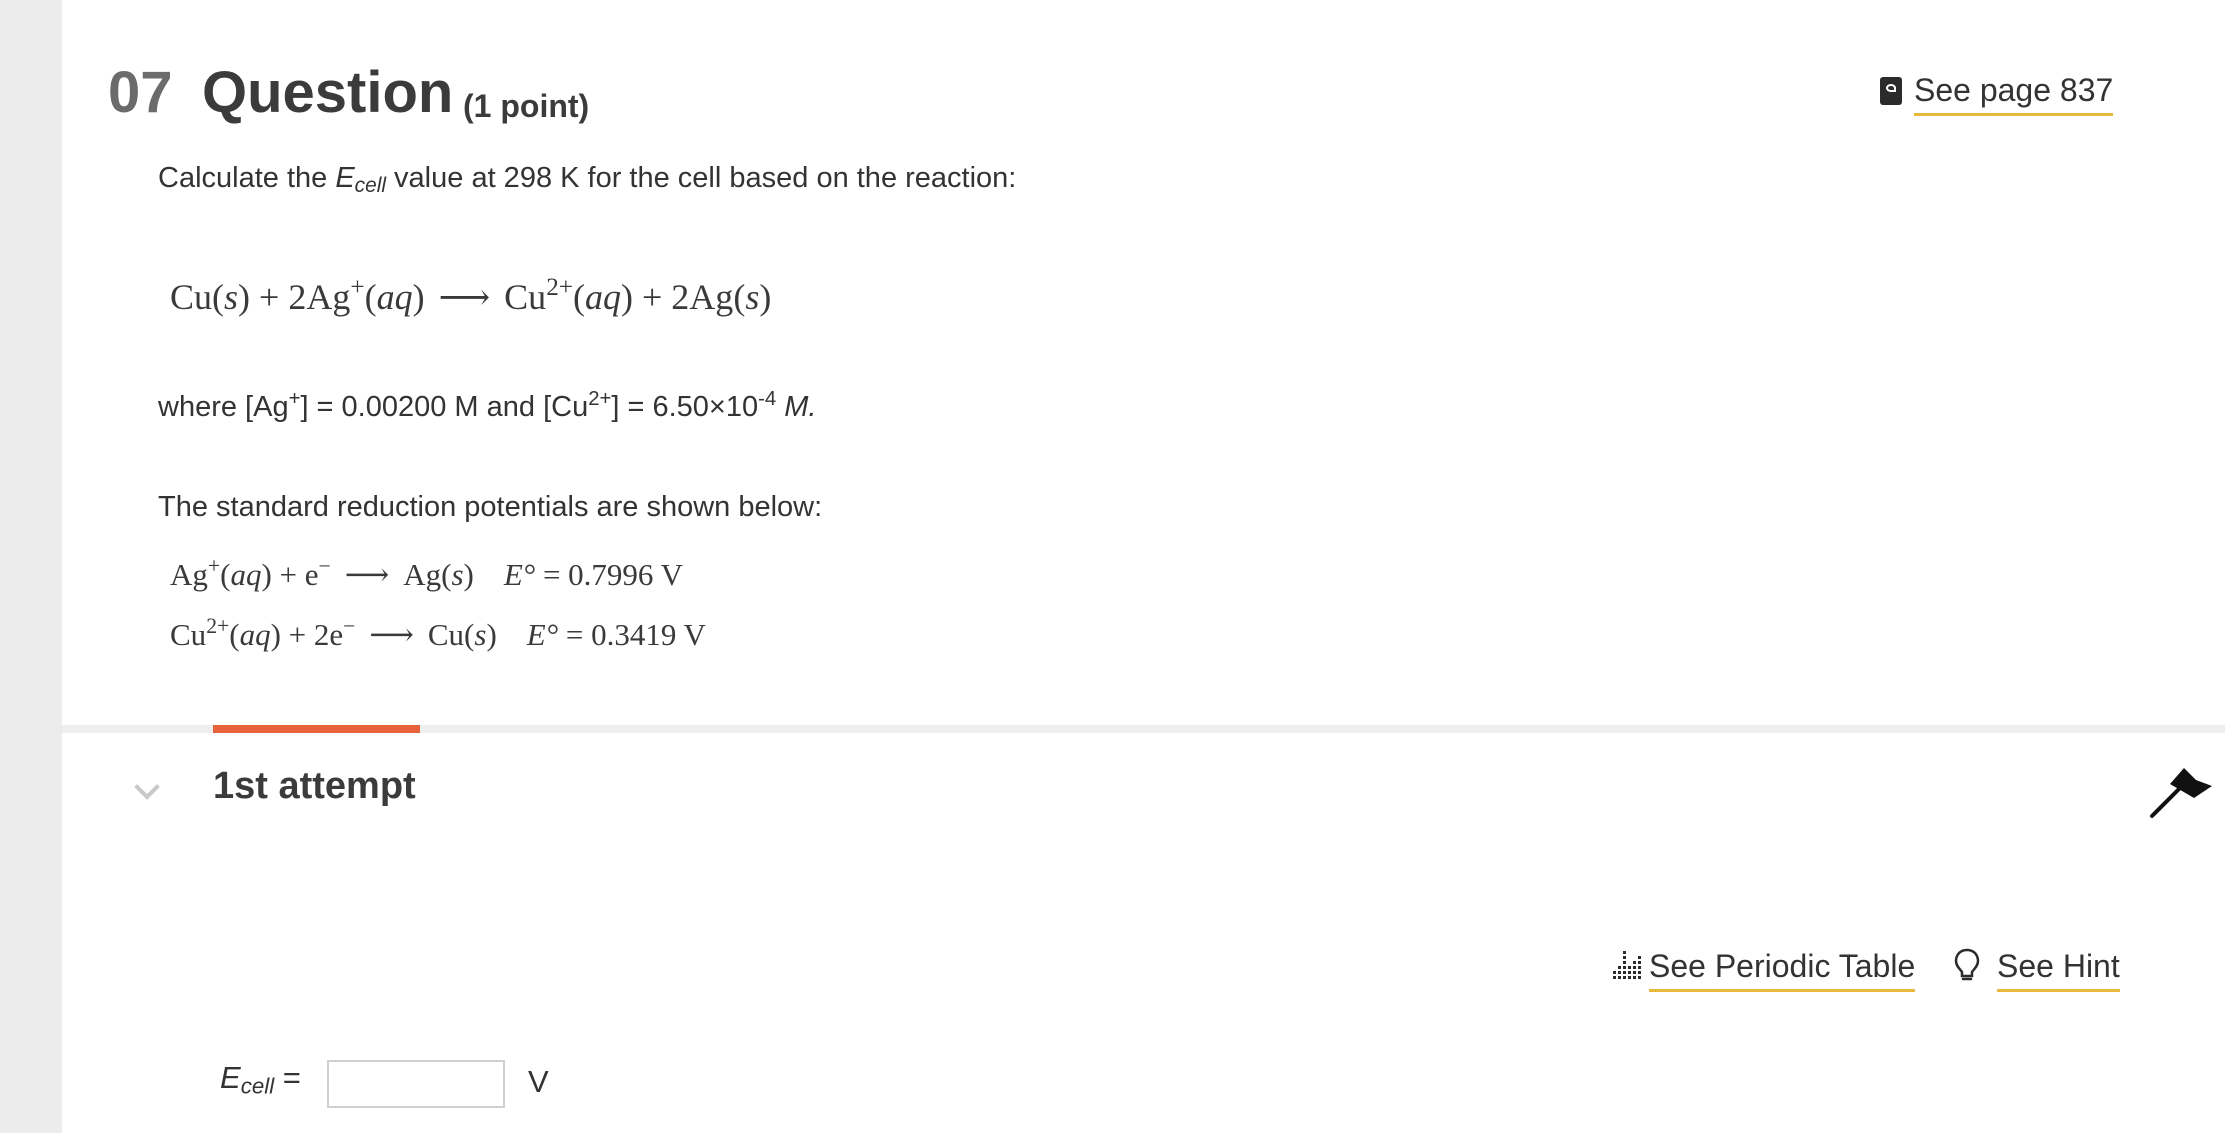  I want to click on answer-label: Ecell =, so click(260, 1082).